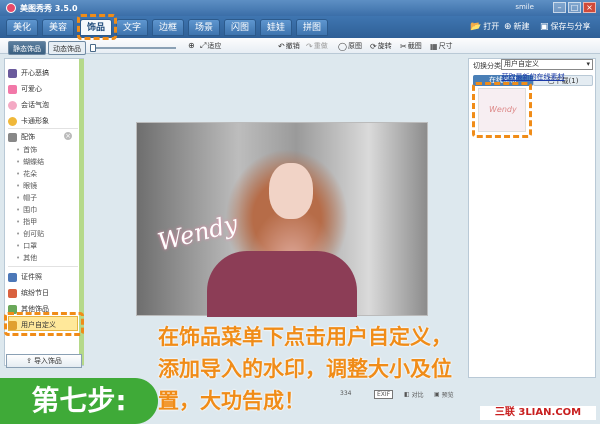 This screenshot has height=424, width=600. I want to click on undo-button: ↶ 撤销, so click(289, 46).